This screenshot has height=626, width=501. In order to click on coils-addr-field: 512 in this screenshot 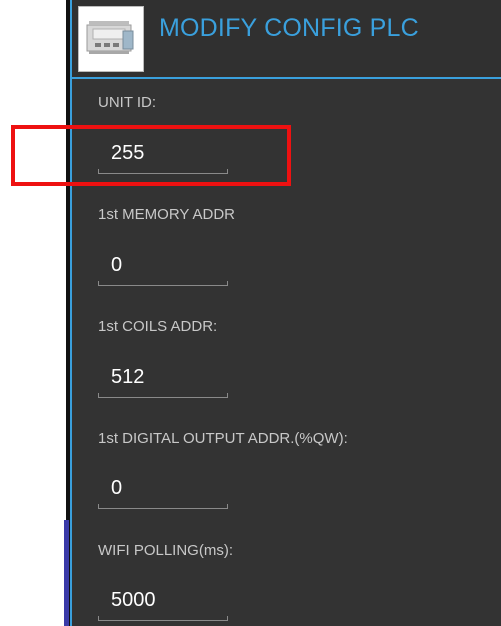, I will do `click(163, 381)`.